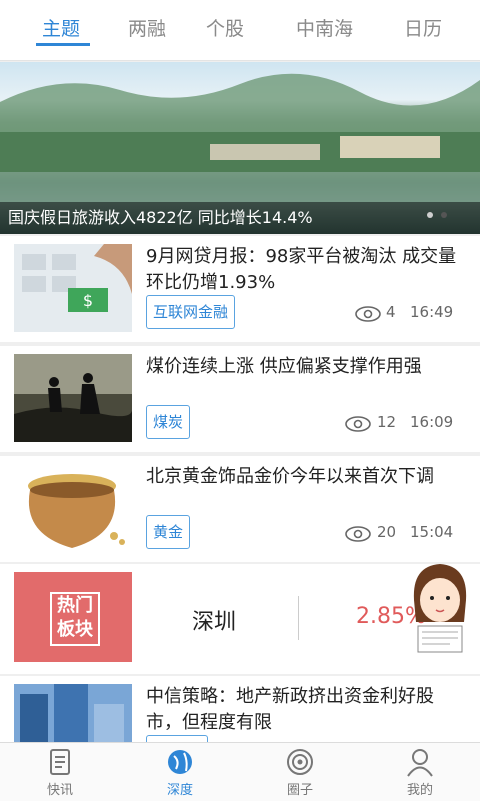 This screenshot has width=480, height=801. What do you see at coordinates (387, 422) in the screenshot?
I see `view-count: 12` at bounding box center [387, 422].